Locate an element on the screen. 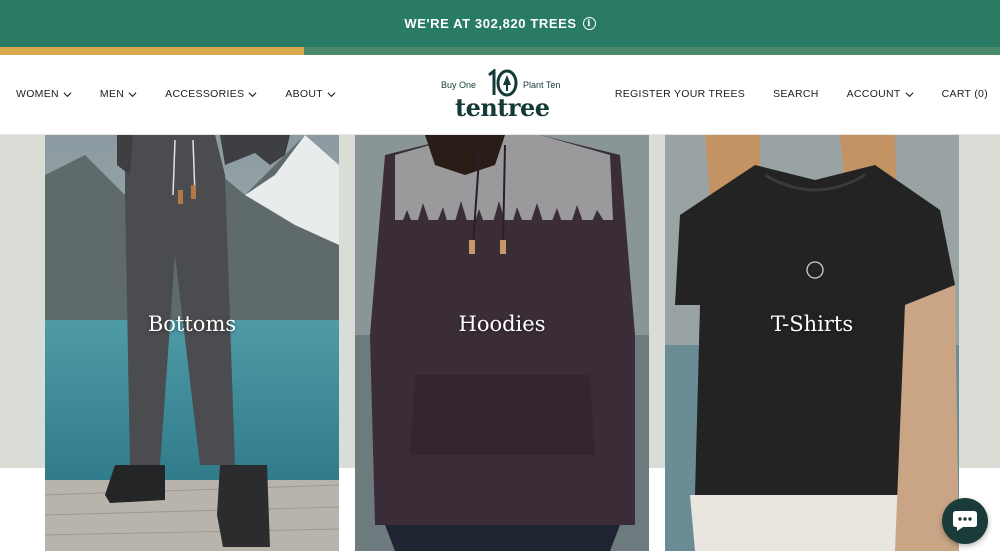  nav-women: WOMEN is located at coordinates (44, 94).